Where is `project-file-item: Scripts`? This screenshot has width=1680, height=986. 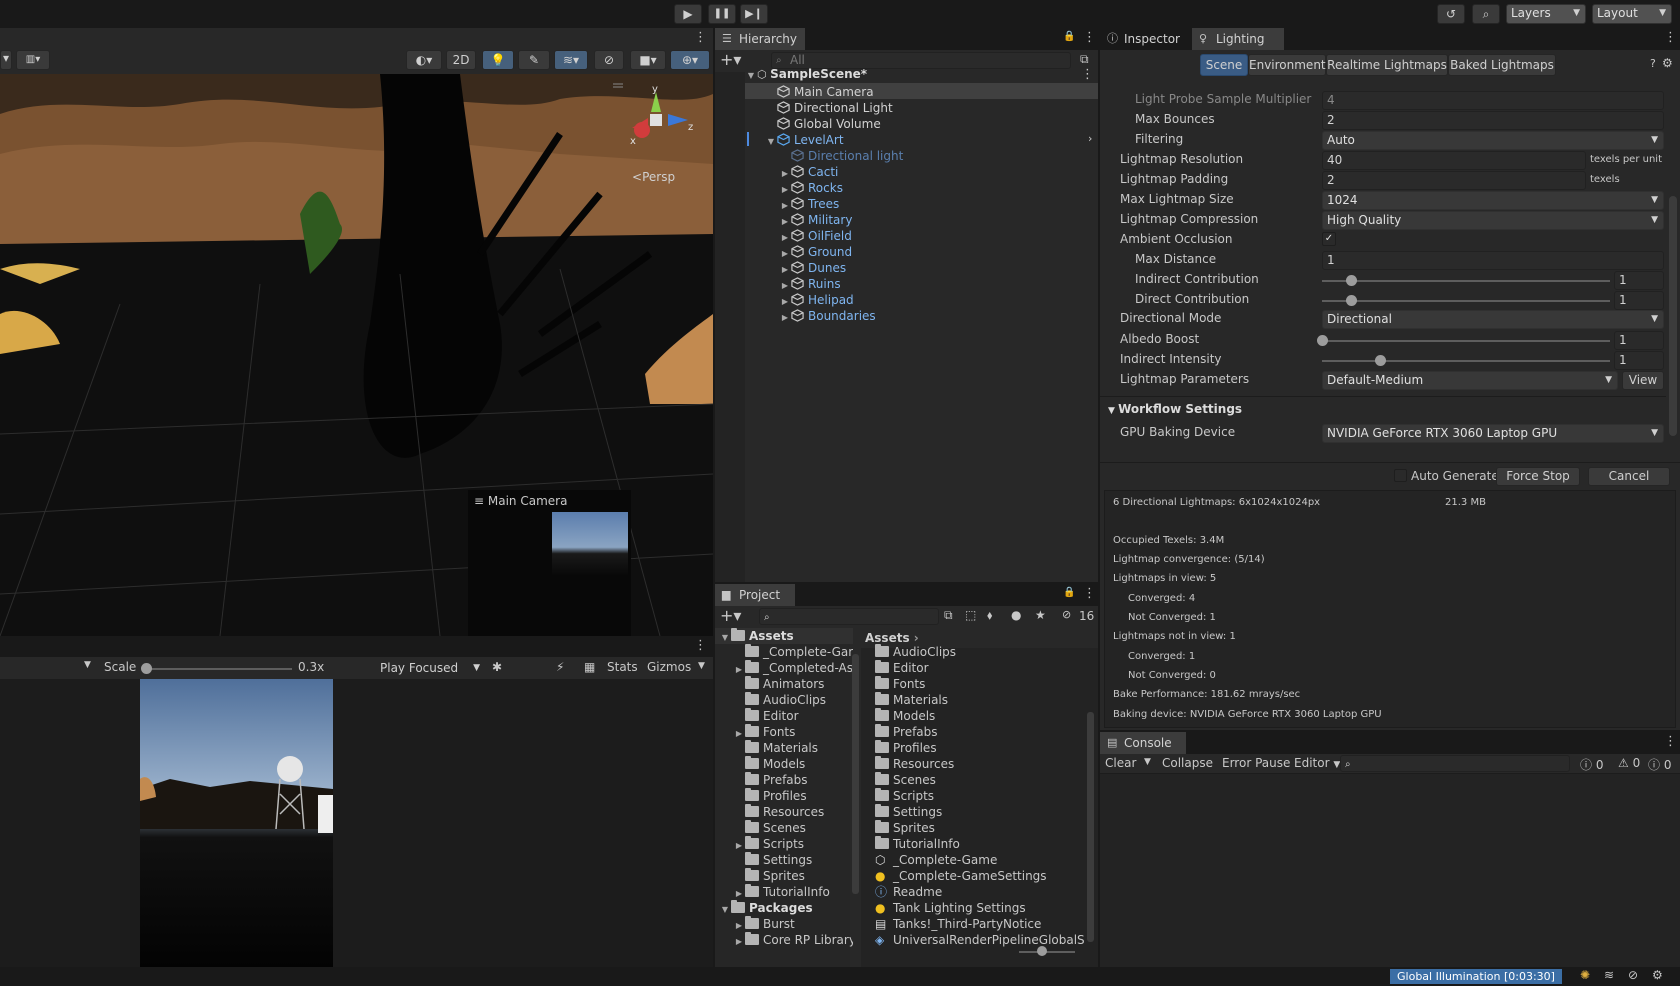 project-file-item: Scripts is located at coordinates (980, 796).